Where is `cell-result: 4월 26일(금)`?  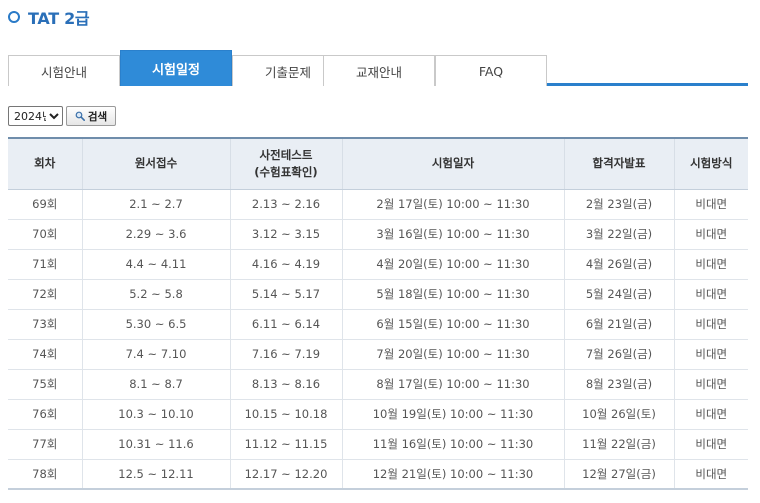 cell-result: 4월 26일(금) is located at coordinates (618, 264).